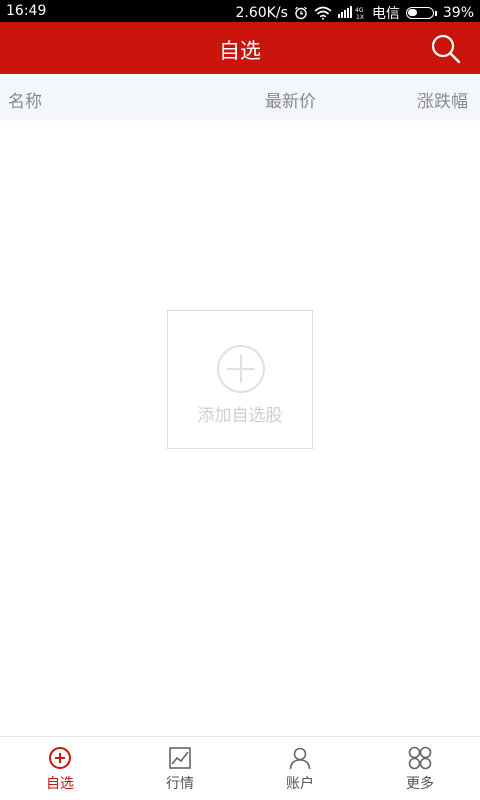  What do you see at coordinates (360, 17) in the screenshot?
I see `svg-text: 1X` at bounding box center [360, 17].